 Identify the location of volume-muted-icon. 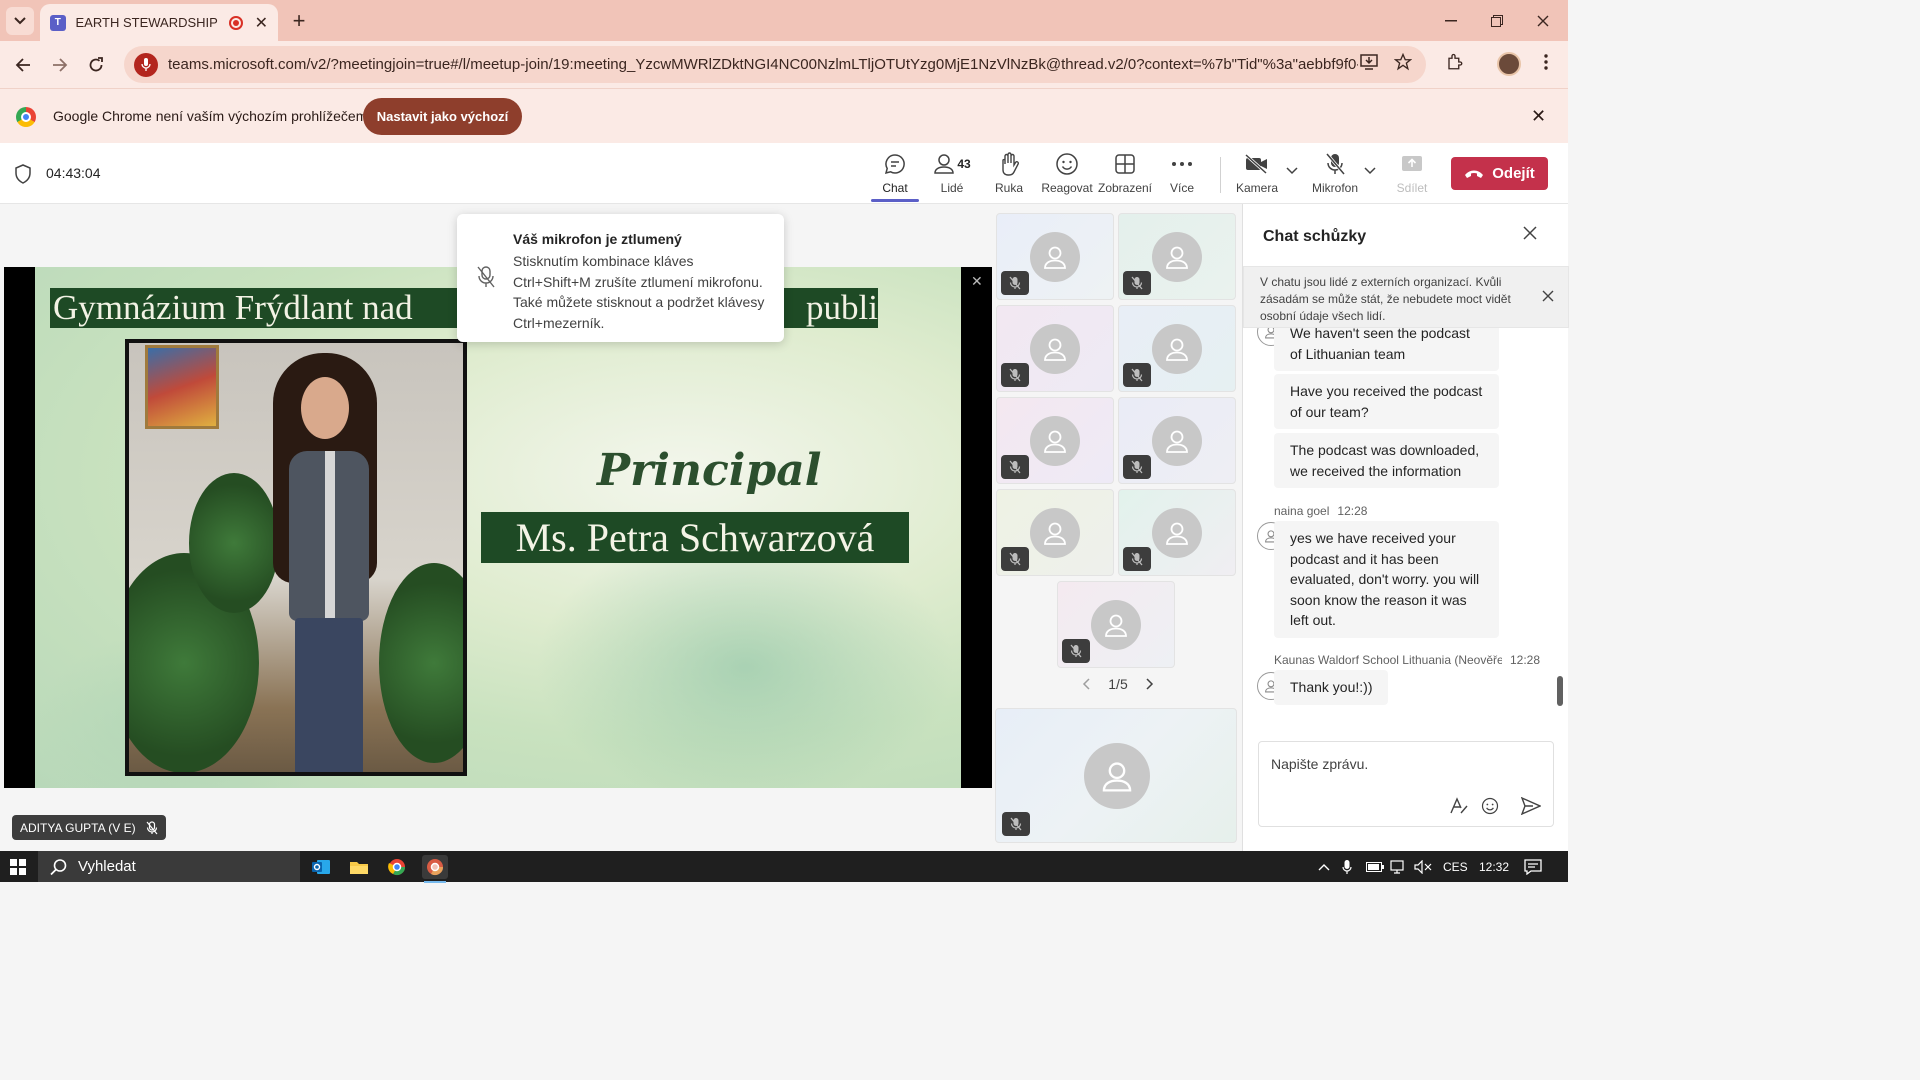
(1423, 866).